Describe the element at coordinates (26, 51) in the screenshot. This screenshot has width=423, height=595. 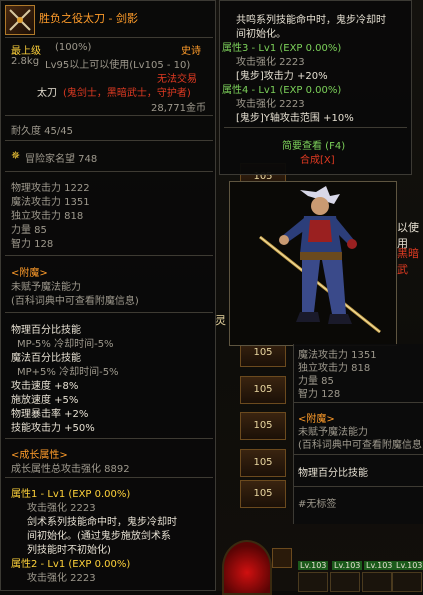
I see `item-grade: 最上级` at that location.